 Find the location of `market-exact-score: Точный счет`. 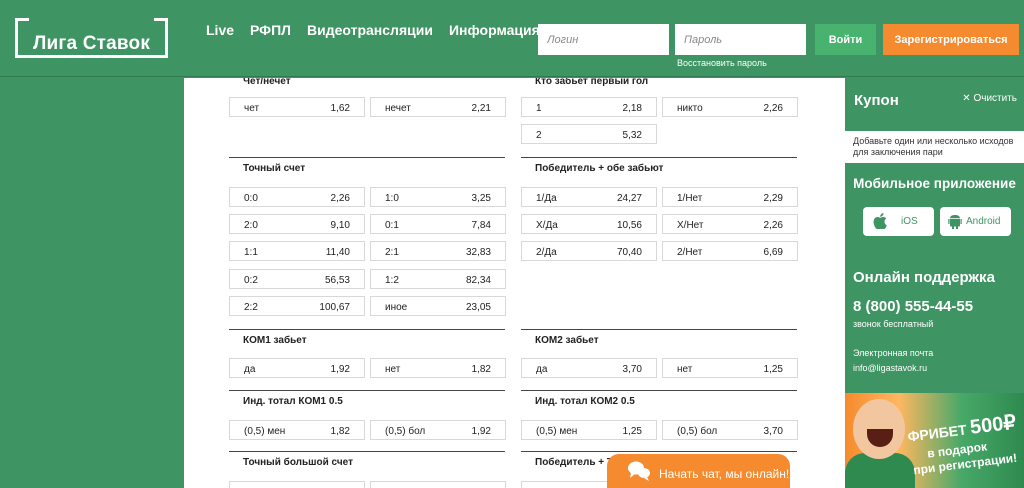

market-exact-score: Точный счет is located at coordinates (367, 166).